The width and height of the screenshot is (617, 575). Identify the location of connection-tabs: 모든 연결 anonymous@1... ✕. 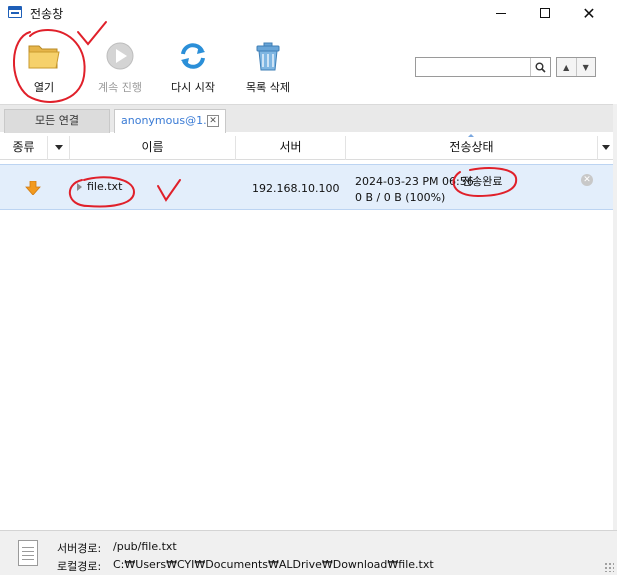
(306, 118).